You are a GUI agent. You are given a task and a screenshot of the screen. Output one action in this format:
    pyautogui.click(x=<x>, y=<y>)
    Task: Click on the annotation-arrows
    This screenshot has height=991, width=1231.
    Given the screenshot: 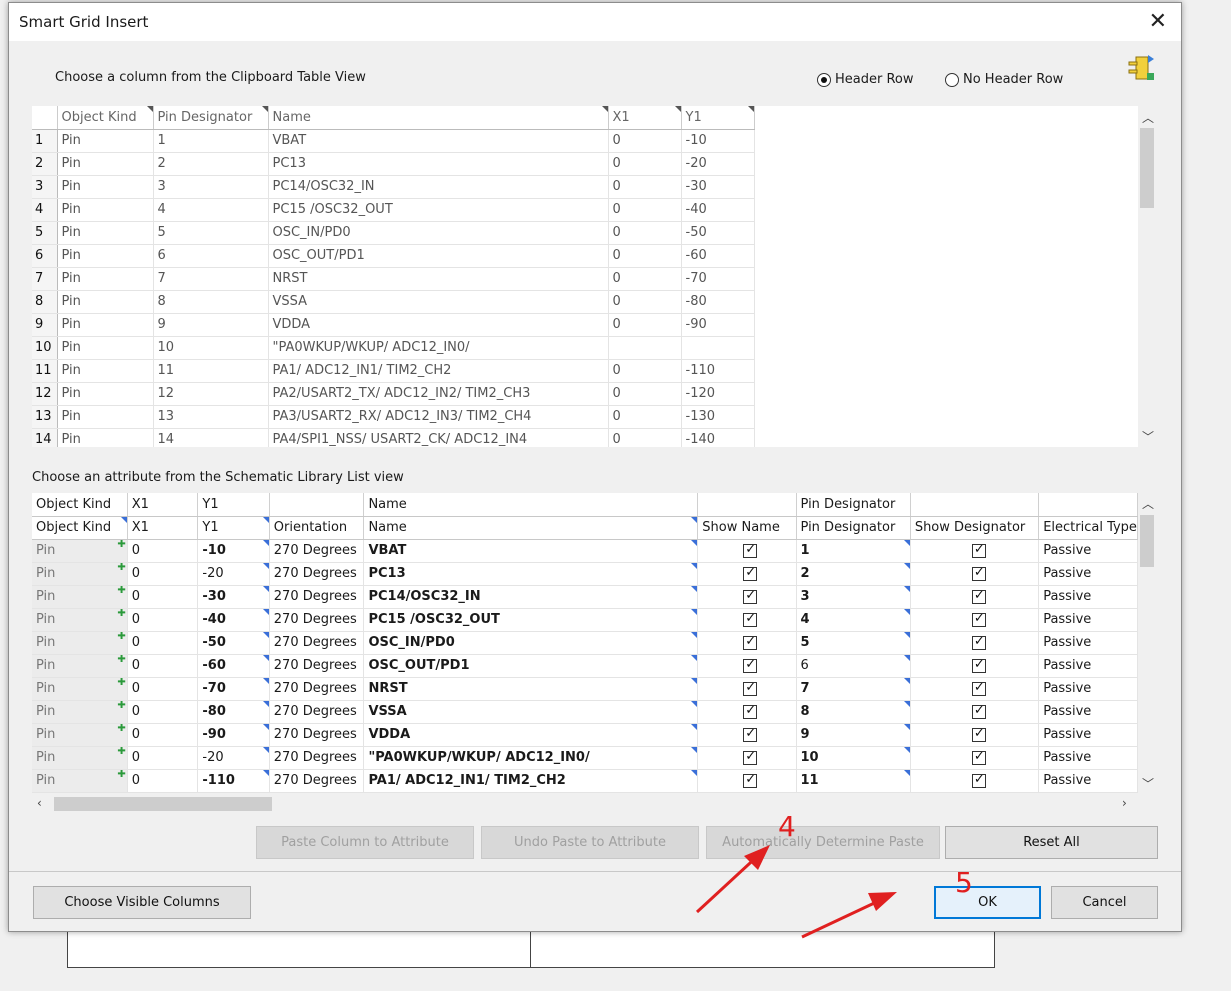 What is the action you would take?
    pyautogui.click(x=796, y=892)
    